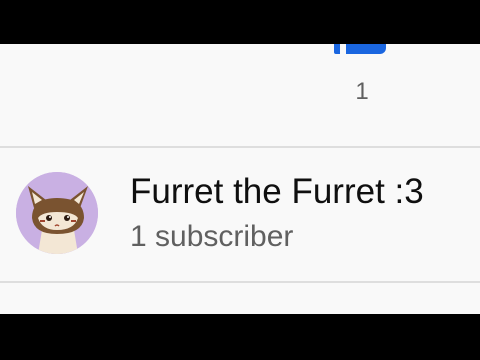 The image size is (480, 360). I want to click on channel-name: Furret the Furret :3, so click(277, 192).